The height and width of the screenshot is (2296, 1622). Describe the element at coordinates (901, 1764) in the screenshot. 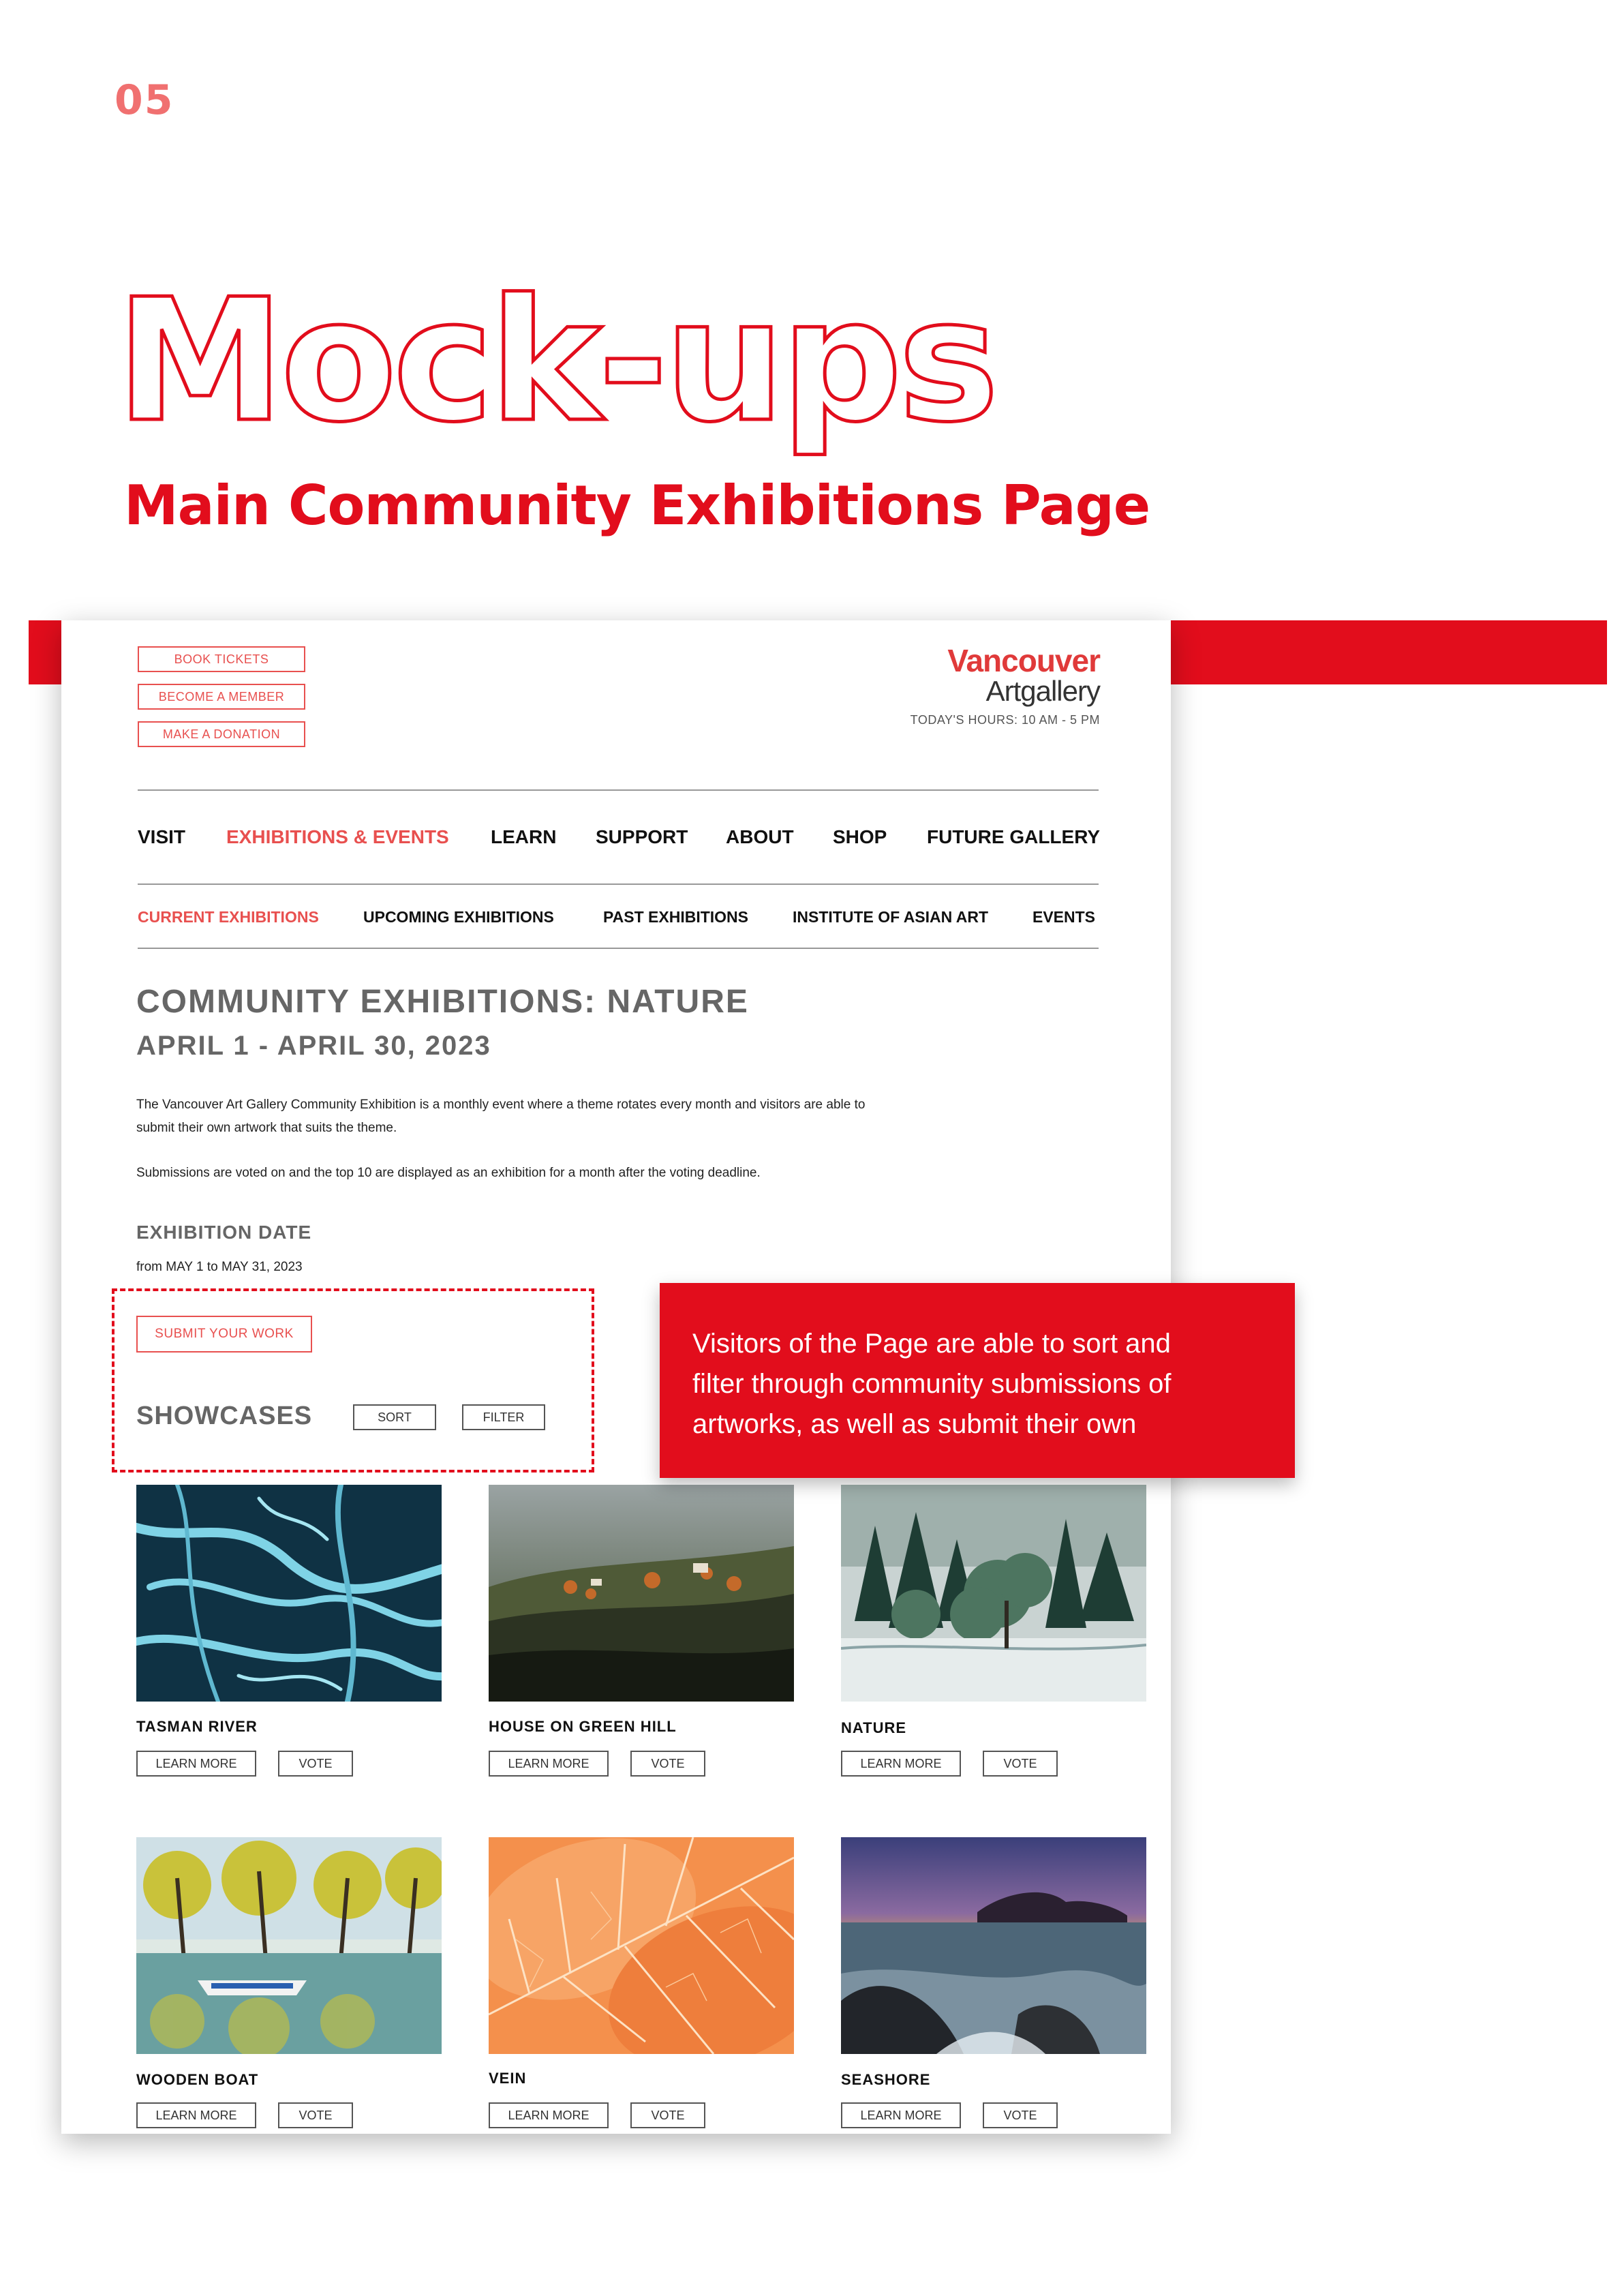

I see `learn-more-button-3: LEARN MORE` at that location.